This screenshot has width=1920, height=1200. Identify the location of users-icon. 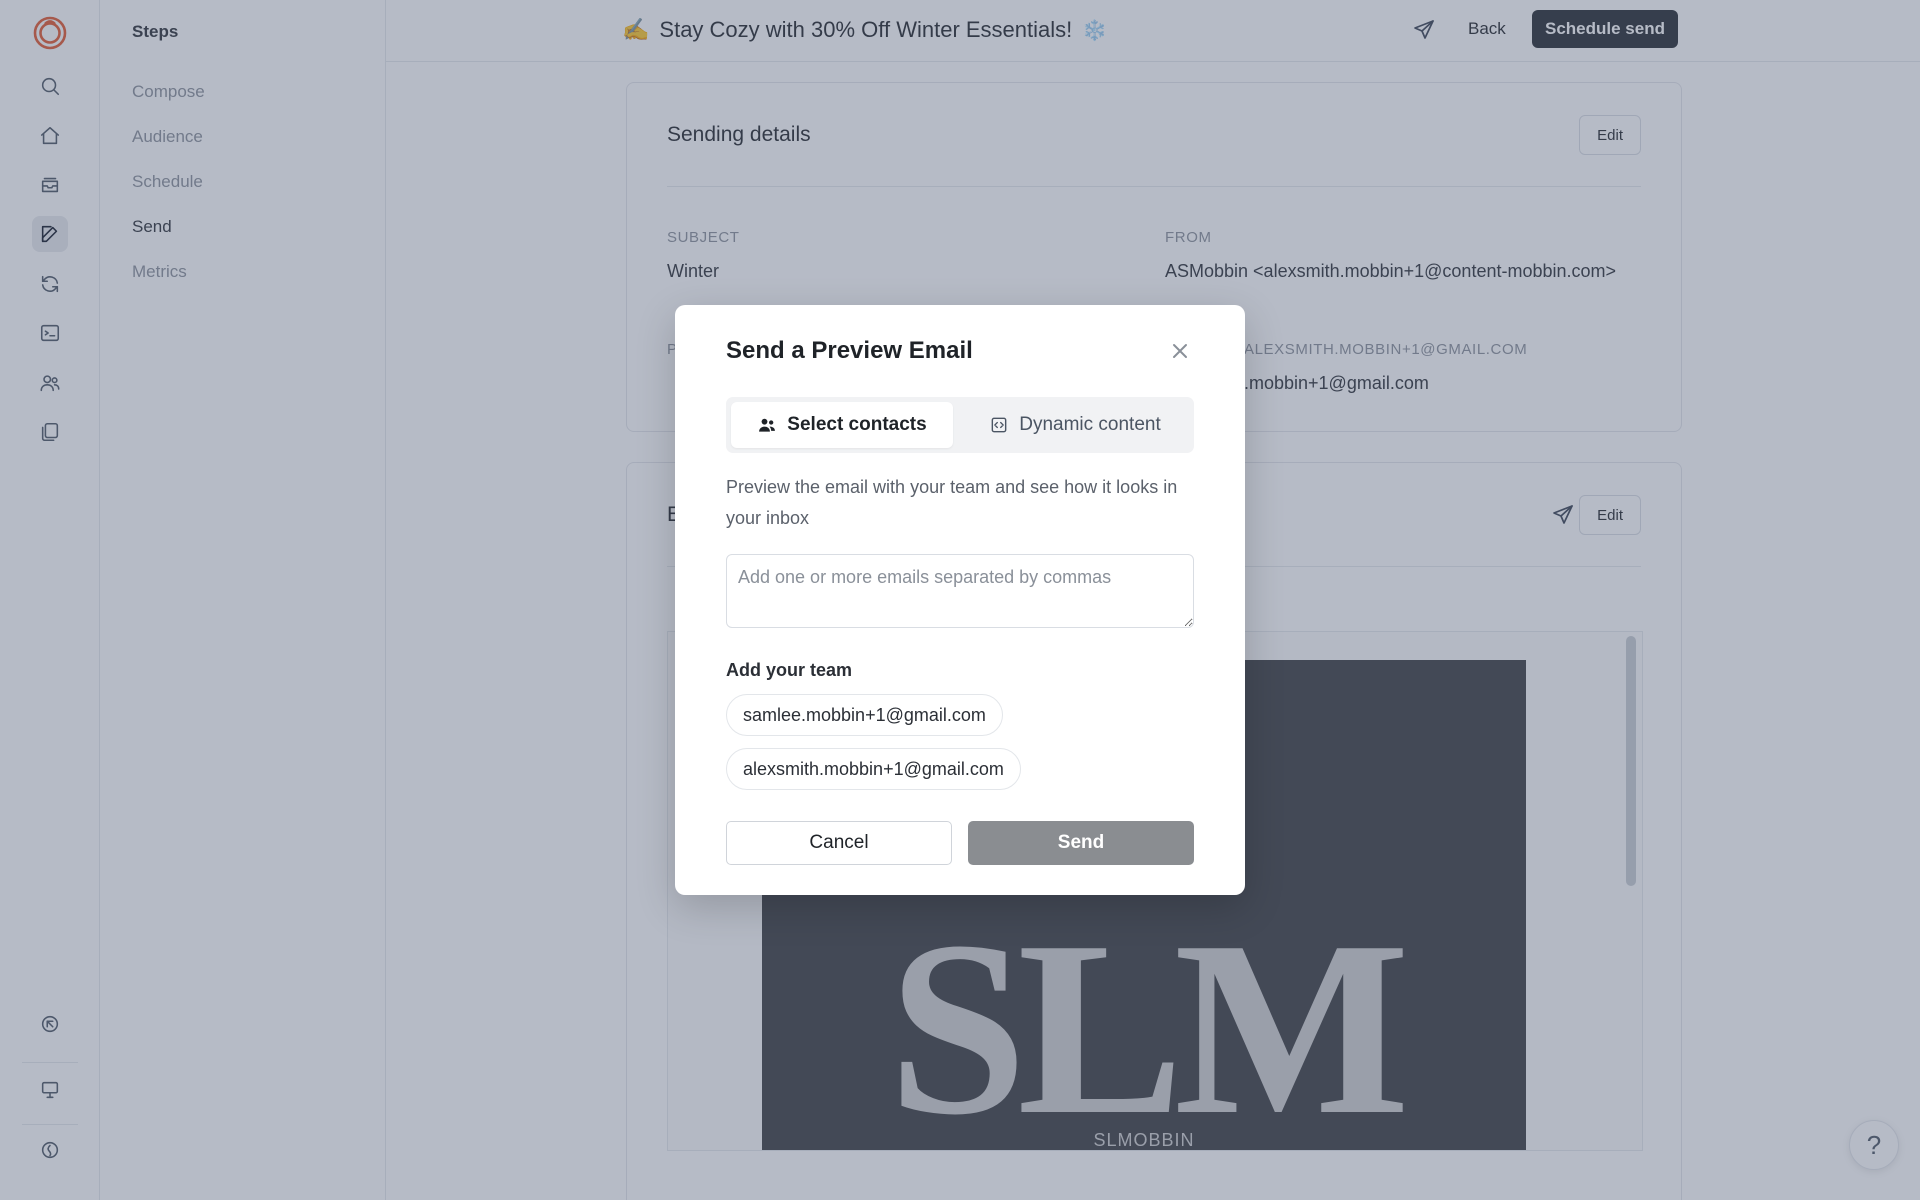
(767, 425).